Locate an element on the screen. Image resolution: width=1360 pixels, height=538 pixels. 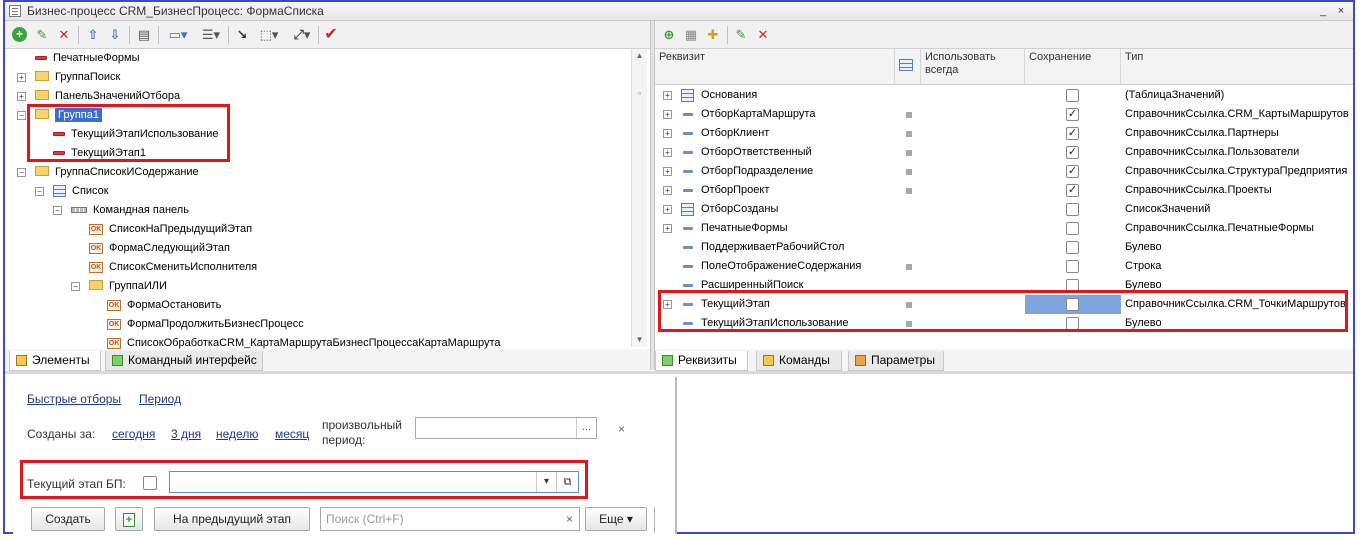
add-icon: + is located at coordinates (19, 34).